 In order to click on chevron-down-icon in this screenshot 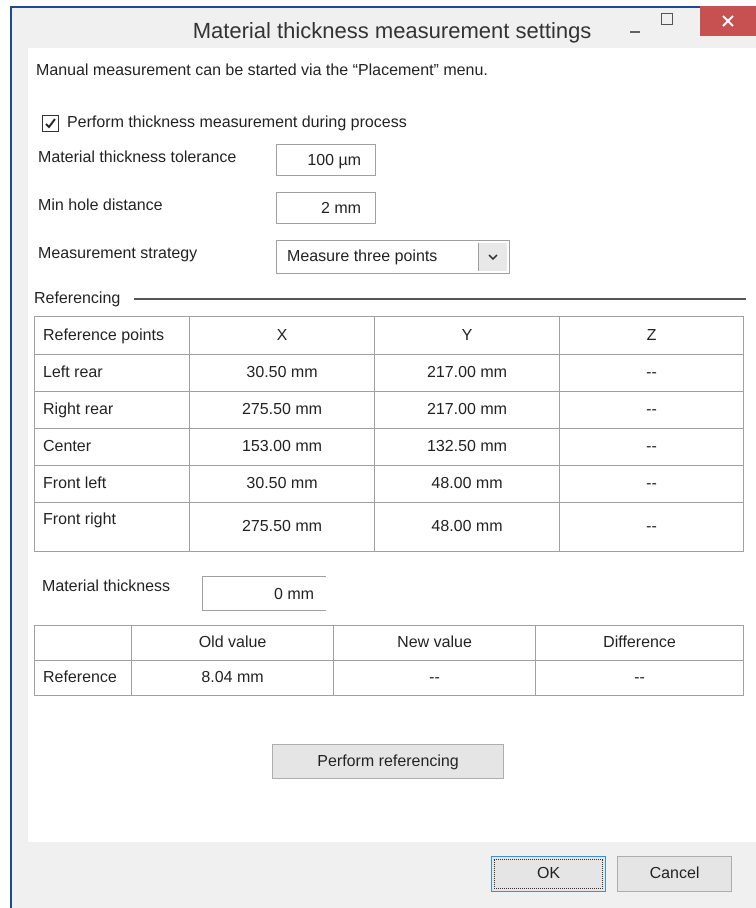, I will do `click(493, 257)`.